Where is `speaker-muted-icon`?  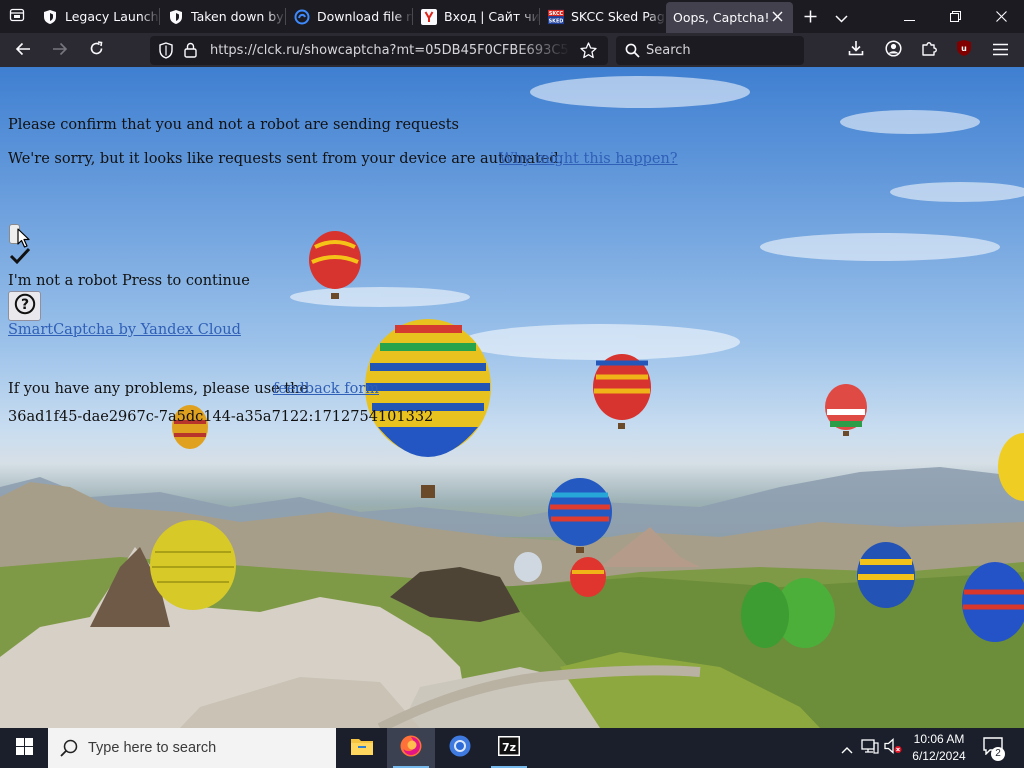 speaker-muted-icon is located at coordinates (893, 748).